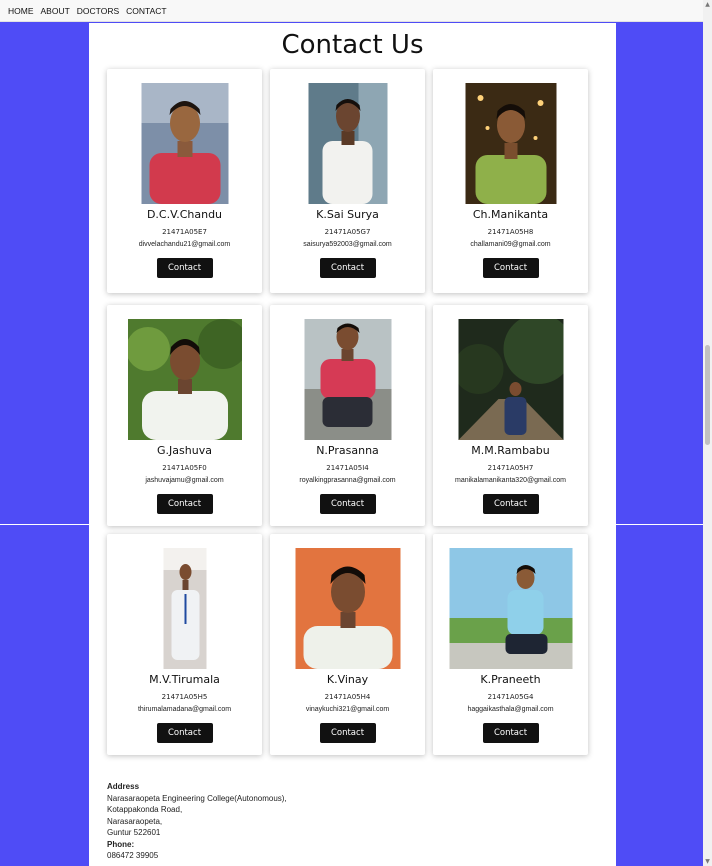  What do you see at coordinates (135, 821) in the screenshot?
I see `address-line: Narasaraopeta,` at bounding box center [135, 821].